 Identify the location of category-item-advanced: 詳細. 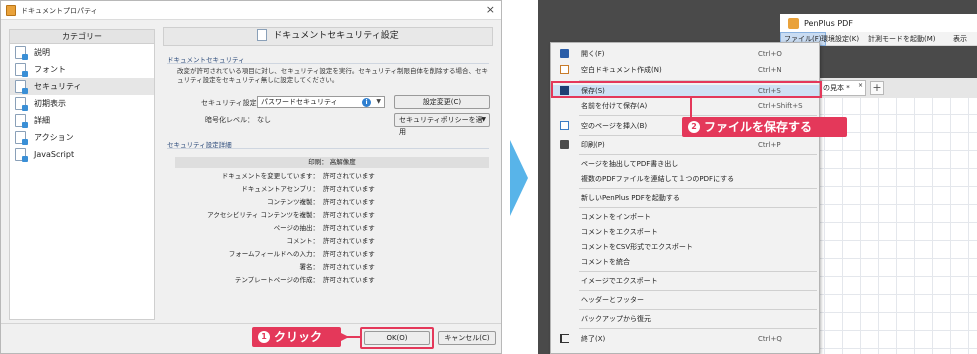
(82, 120).